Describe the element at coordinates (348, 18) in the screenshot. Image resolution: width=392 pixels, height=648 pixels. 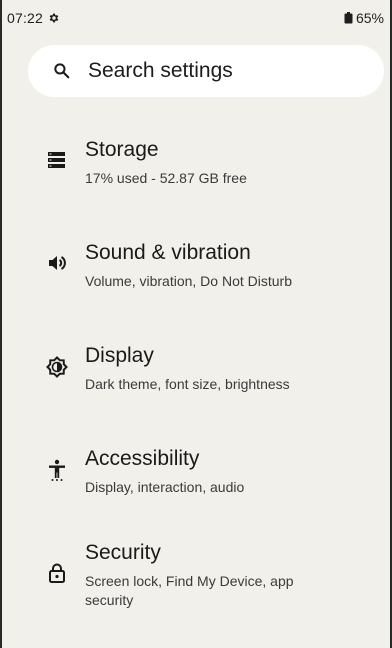
I see `battery-icon` at that location.